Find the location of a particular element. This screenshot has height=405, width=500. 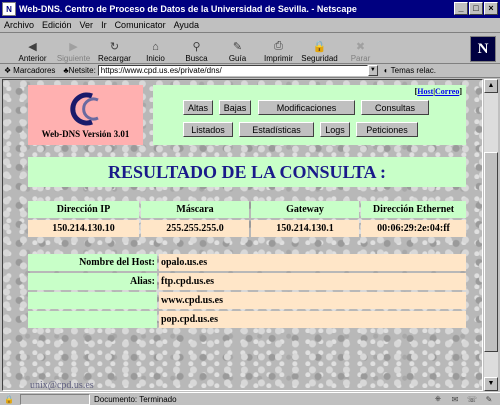

search-icon: ⚲ is located at coordinates (196, 47).